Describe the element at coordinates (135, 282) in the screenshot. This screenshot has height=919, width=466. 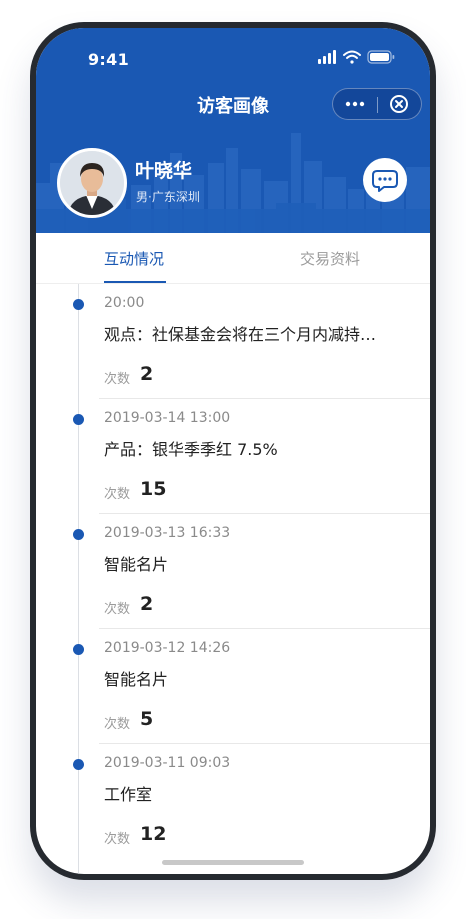
I see `active-tab-indicator` at that location.